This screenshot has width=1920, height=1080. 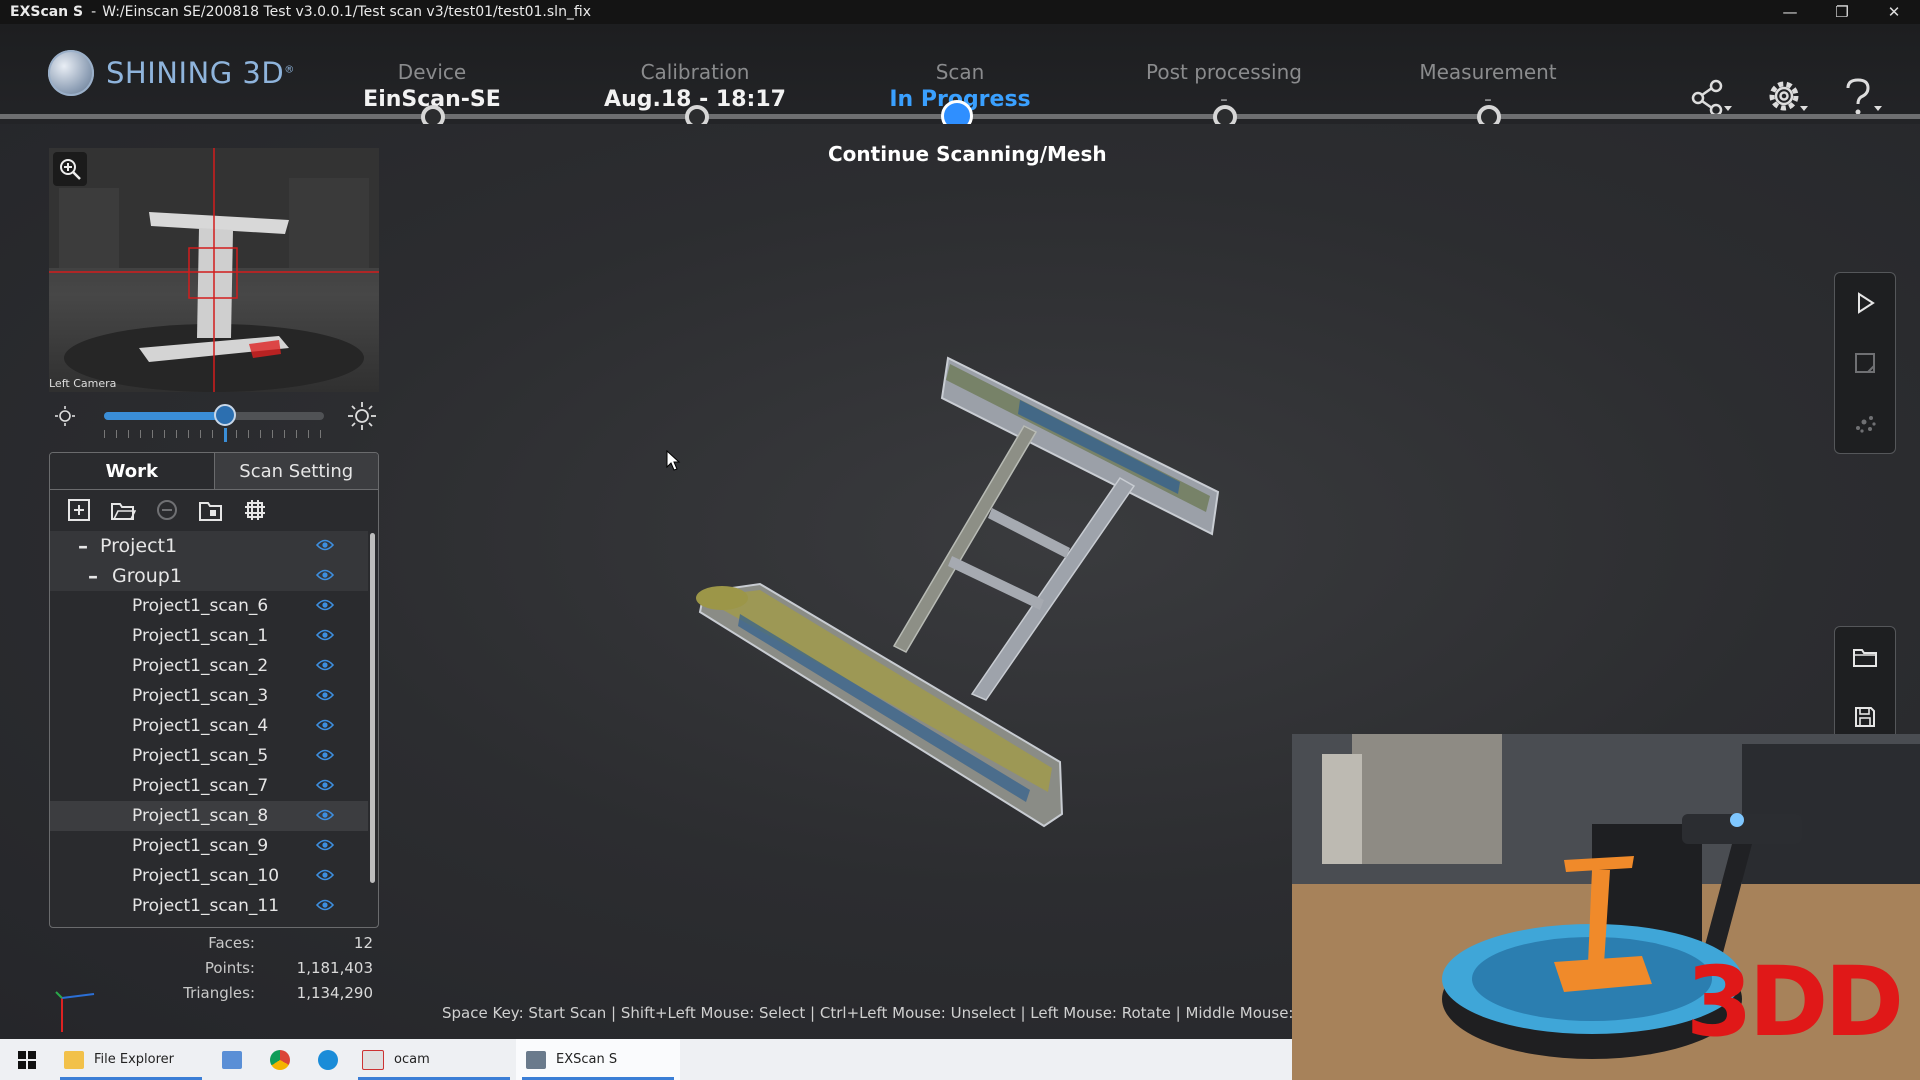 What do you see at coordinates (200, 73) in the screenshot?
I see `brand-name: SHINING 3D®` at bounding box center [200, 73].